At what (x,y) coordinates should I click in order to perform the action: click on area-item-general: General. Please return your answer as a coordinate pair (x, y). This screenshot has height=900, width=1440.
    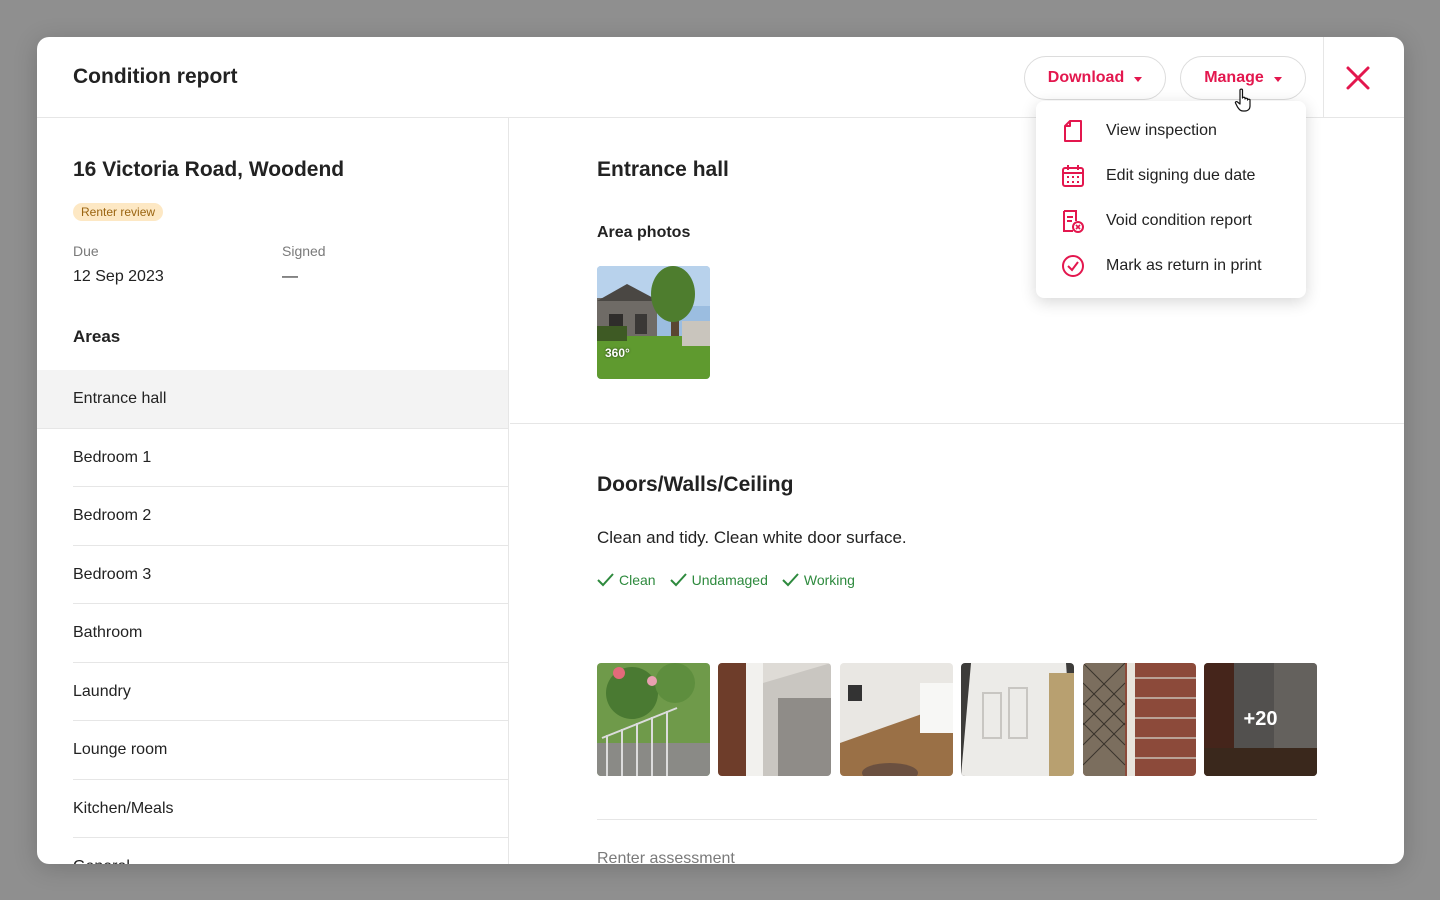
    Looking at the image, I should click on (272, 851).